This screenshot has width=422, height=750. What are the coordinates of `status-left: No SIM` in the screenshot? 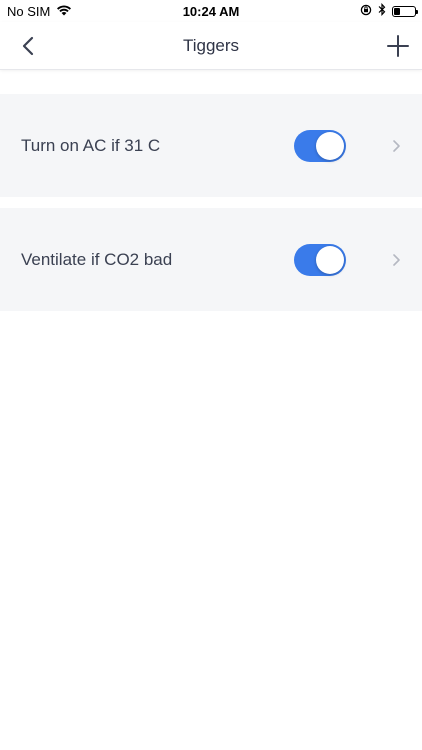 It's located at (39, 11).